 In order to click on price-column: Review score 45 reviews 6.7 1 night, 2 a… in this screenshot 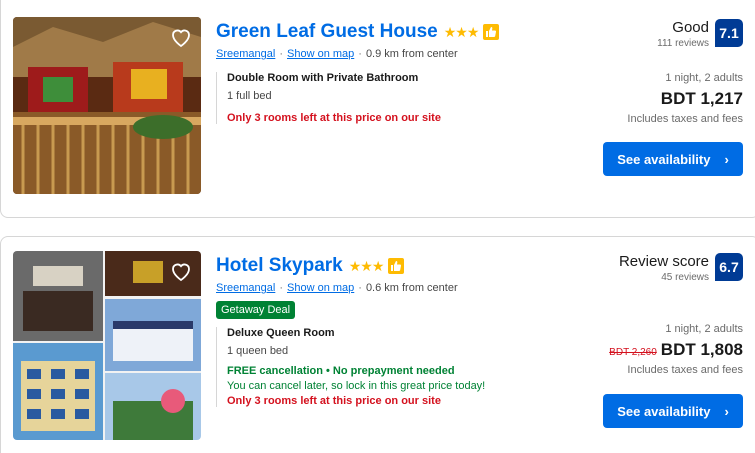, I will do `click(673, 340)`.